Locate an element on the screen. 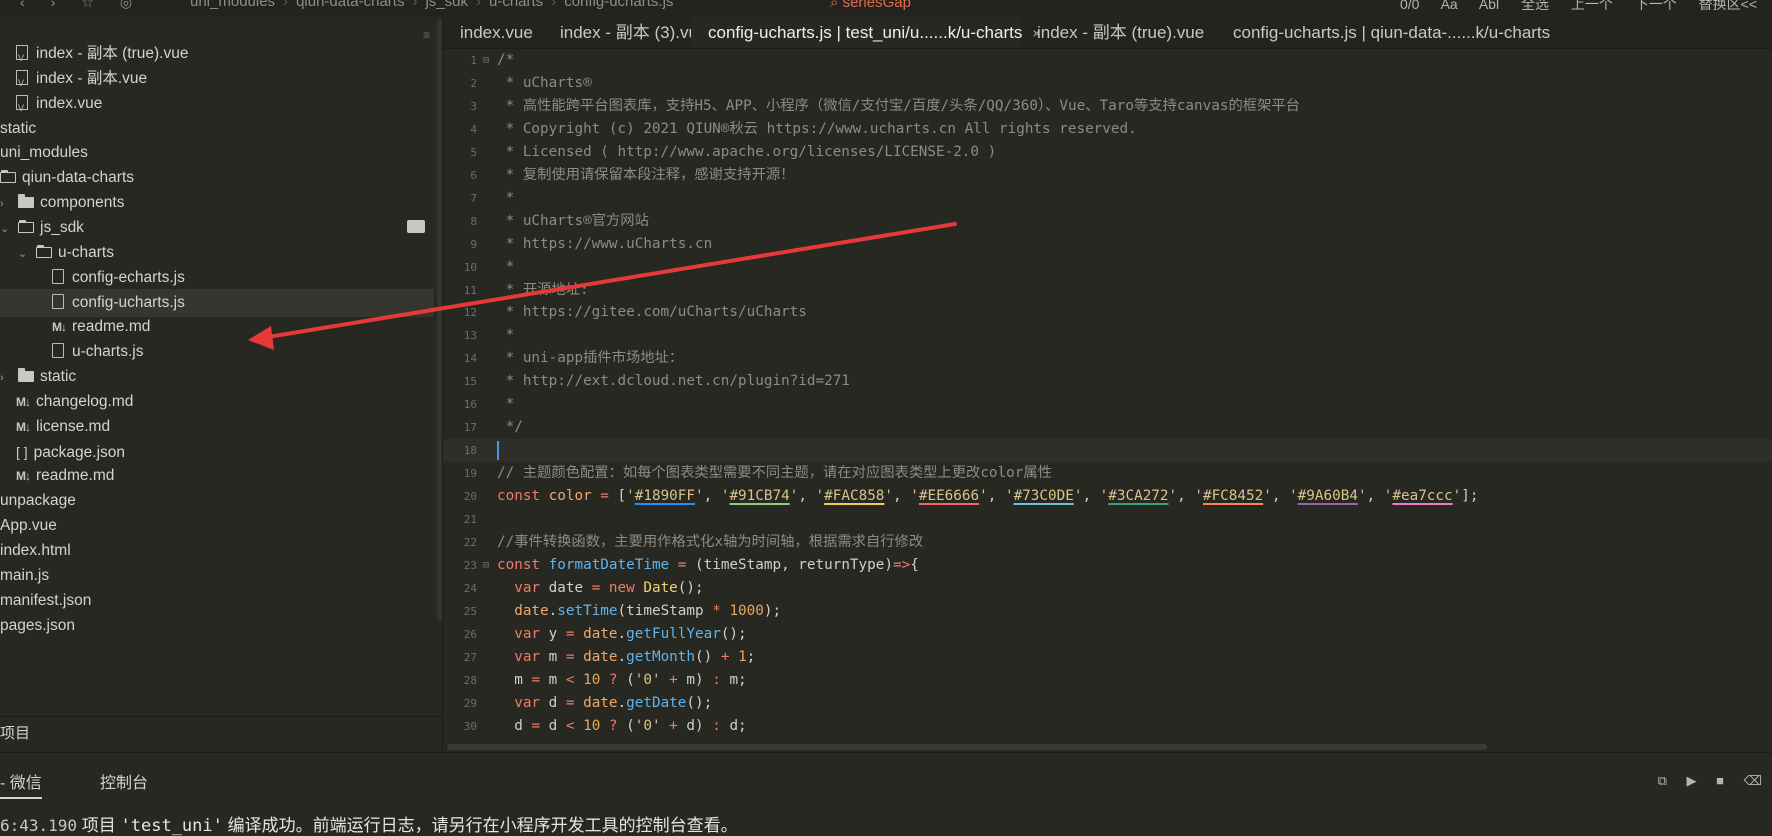 This screenshot has height=836, width=1772. code-text: date.setTime(timeStamp * 1000); is located at coordinates (639, 611).